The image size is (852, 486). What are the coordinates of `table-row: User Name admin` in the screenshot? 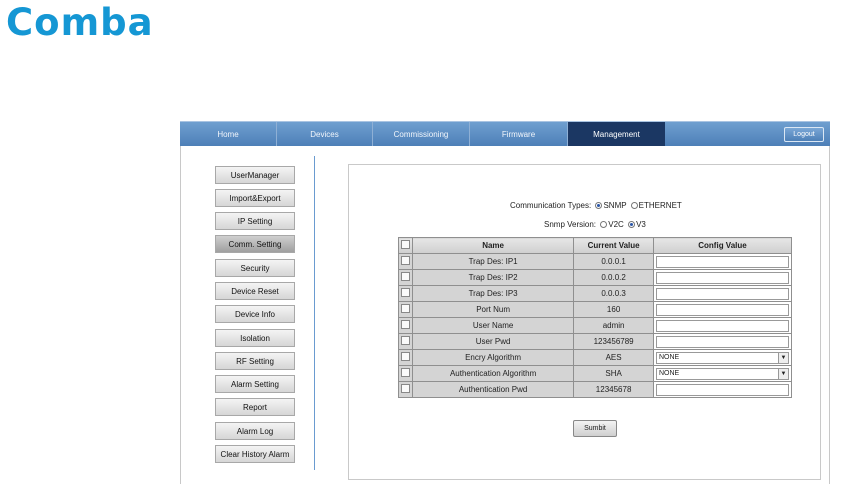 It's located at (595, 325).